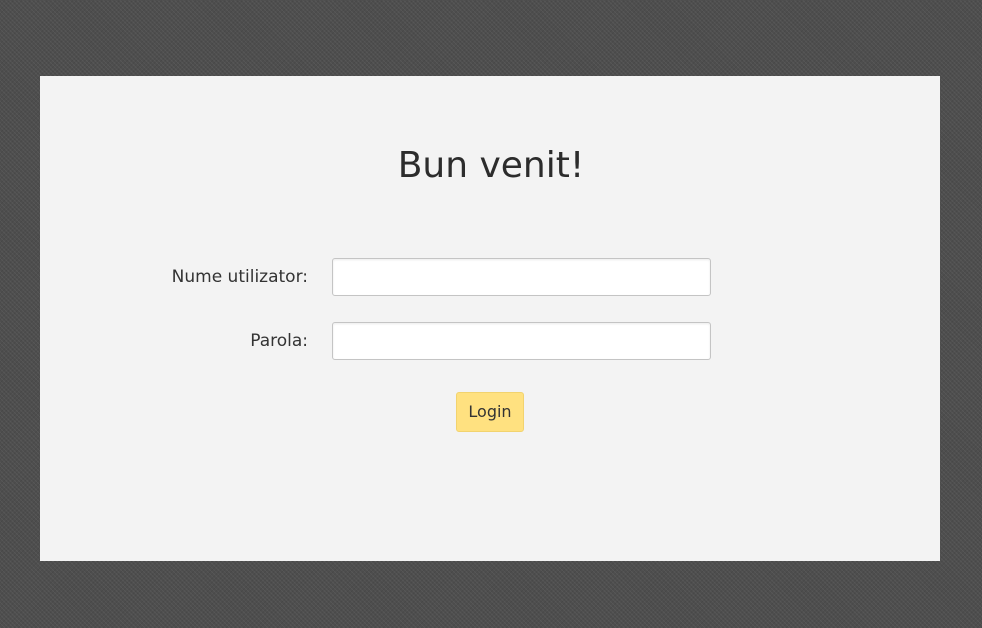 The height and width of the screenshot is (628, 982). What do you see at coordinates (521, 277) in the screenshot?
I see `username-input` at bounding box center [521, 277].